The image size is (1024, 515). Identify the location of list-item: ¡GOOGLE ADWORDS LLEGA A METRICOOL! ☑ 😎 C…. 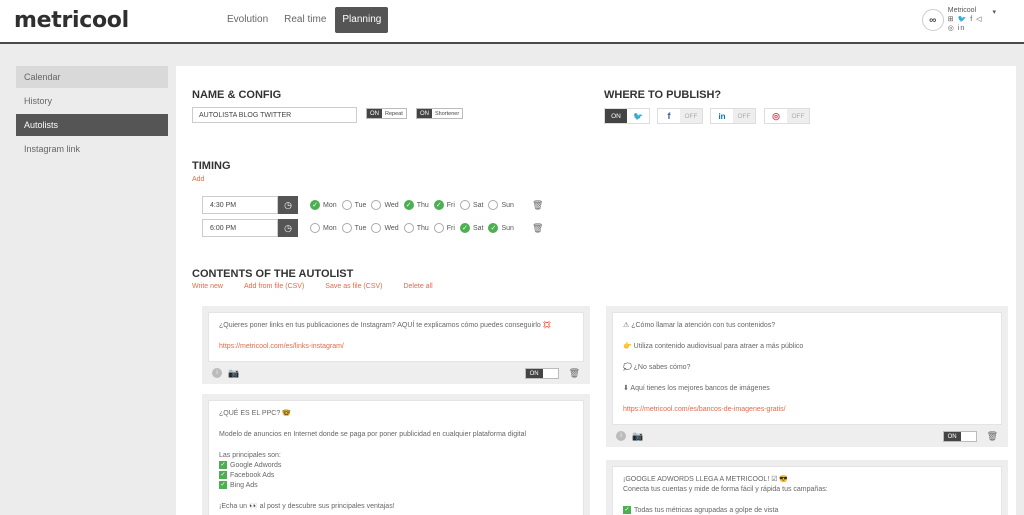
(807, 487).